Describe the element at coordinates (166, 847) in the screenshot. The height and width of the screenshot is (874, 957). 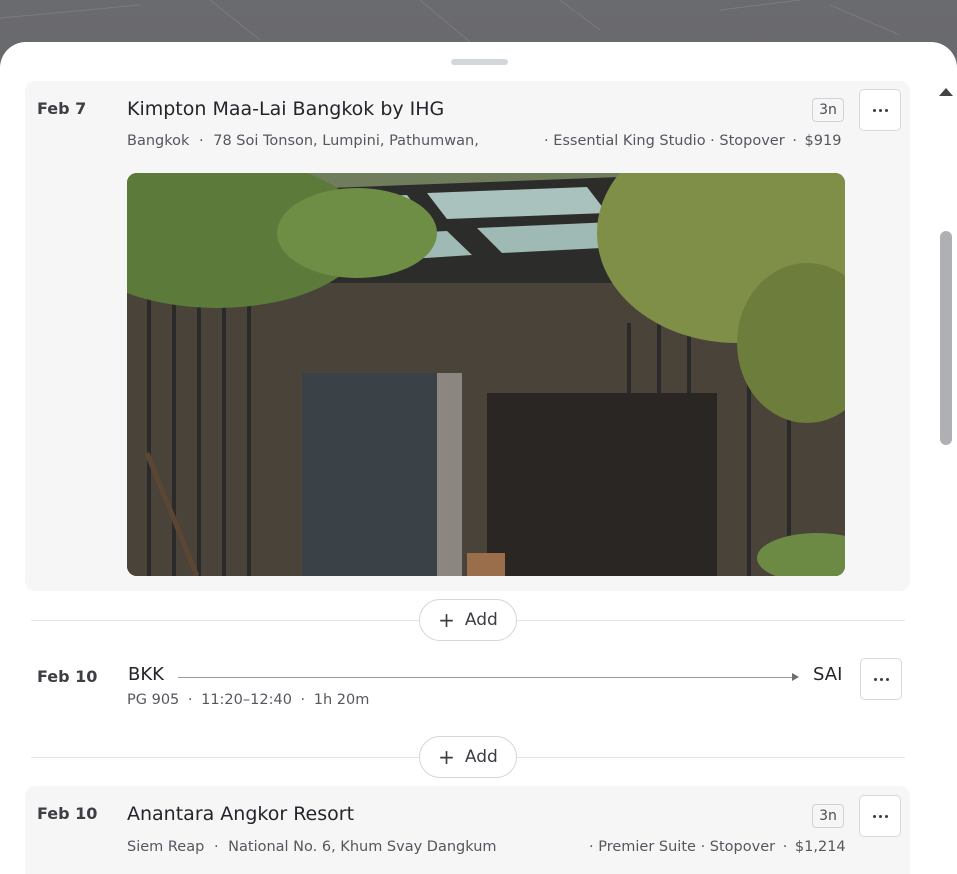
I see `hotel-city: Siem Reap` at that location.